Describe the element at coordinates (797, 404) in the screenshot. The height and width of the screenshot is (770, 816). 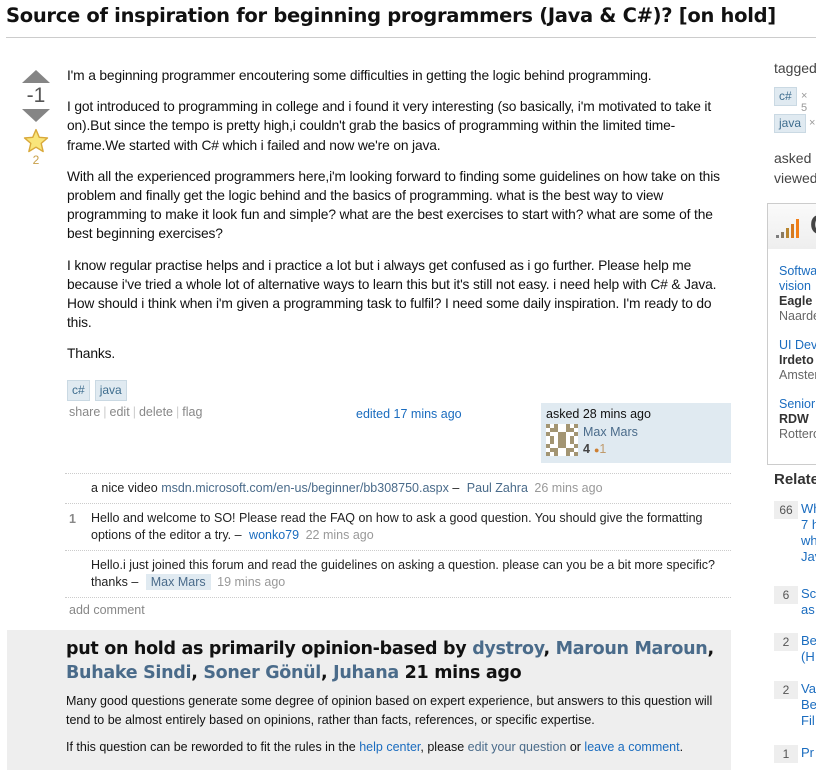
I see `job-title: Senior` at that location.